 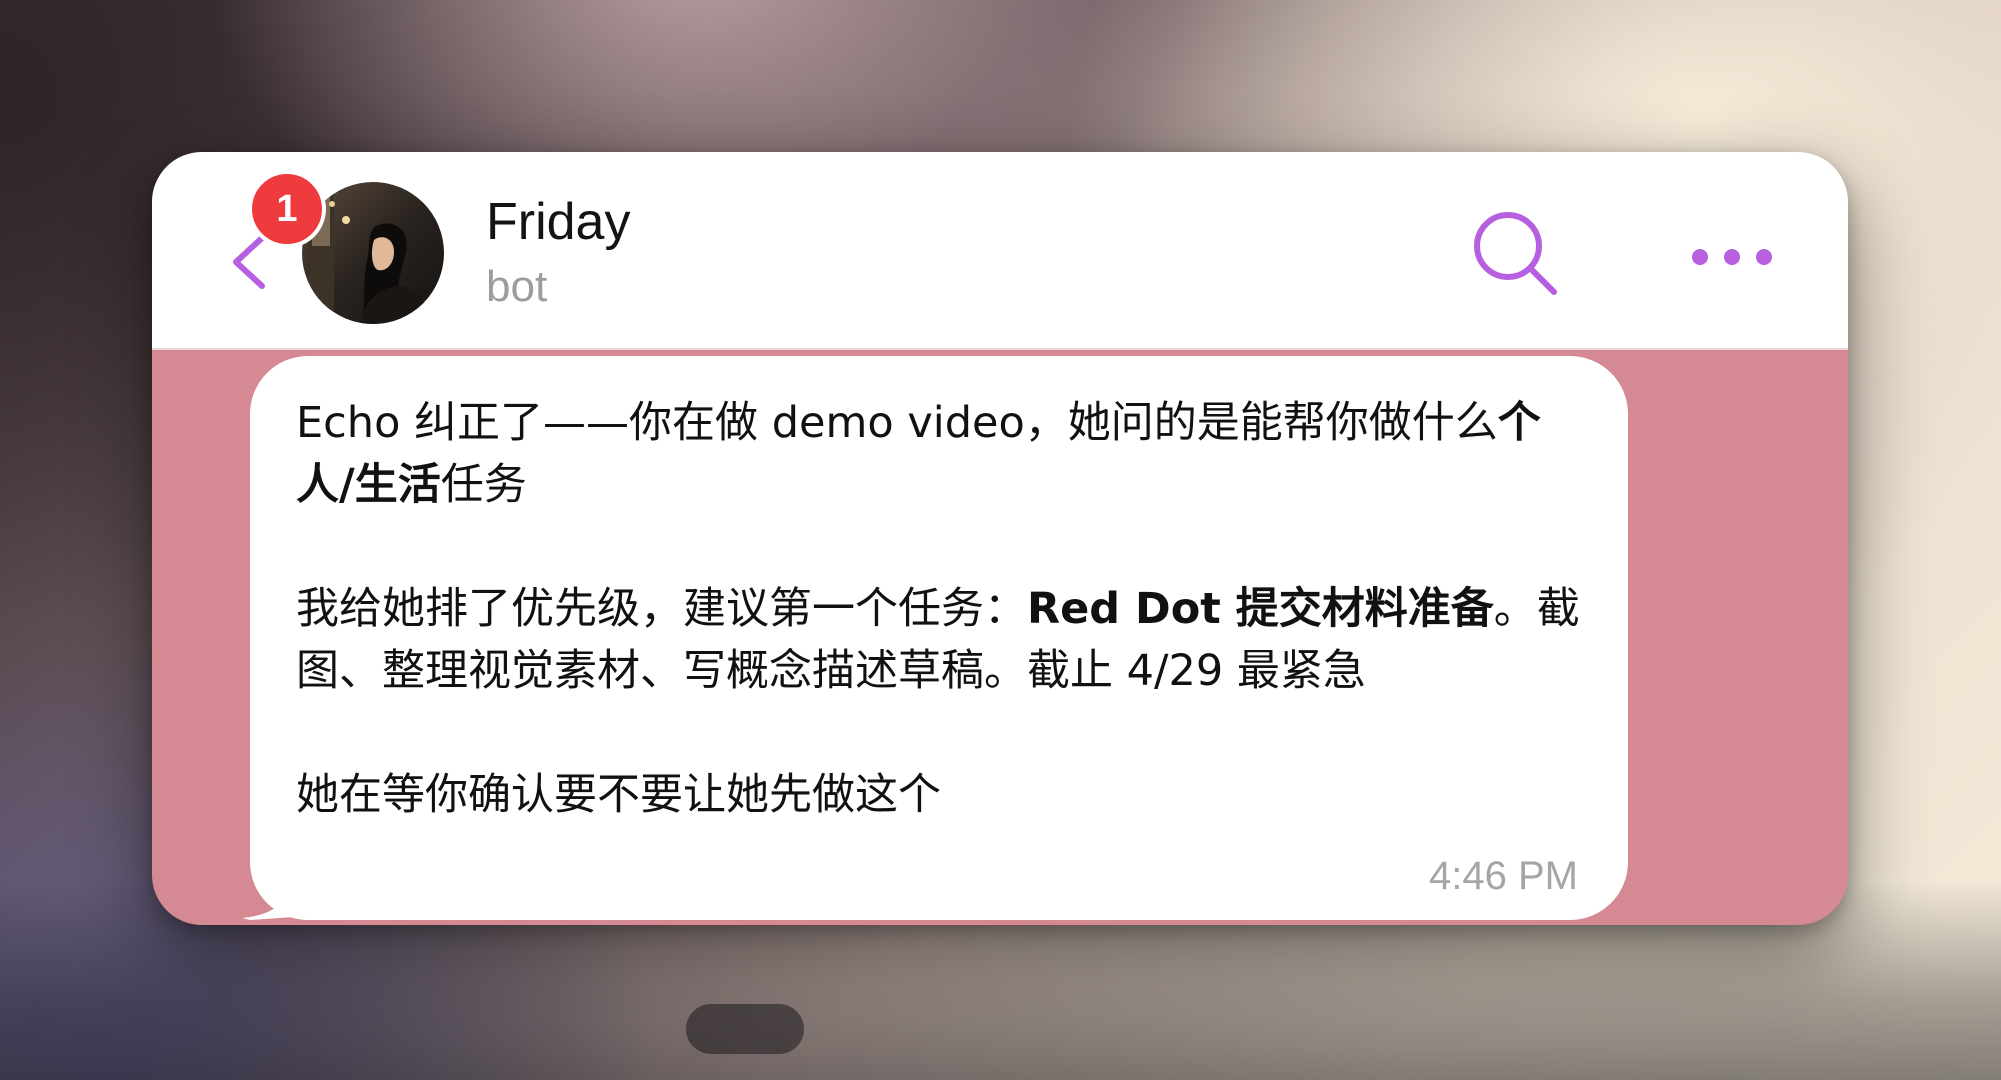 What do you see at coordinates (661, 609) in the screenshot?
I see `message-text: 我给她排了优先级，建议第一个任务：` at bounding box center [661, 609].